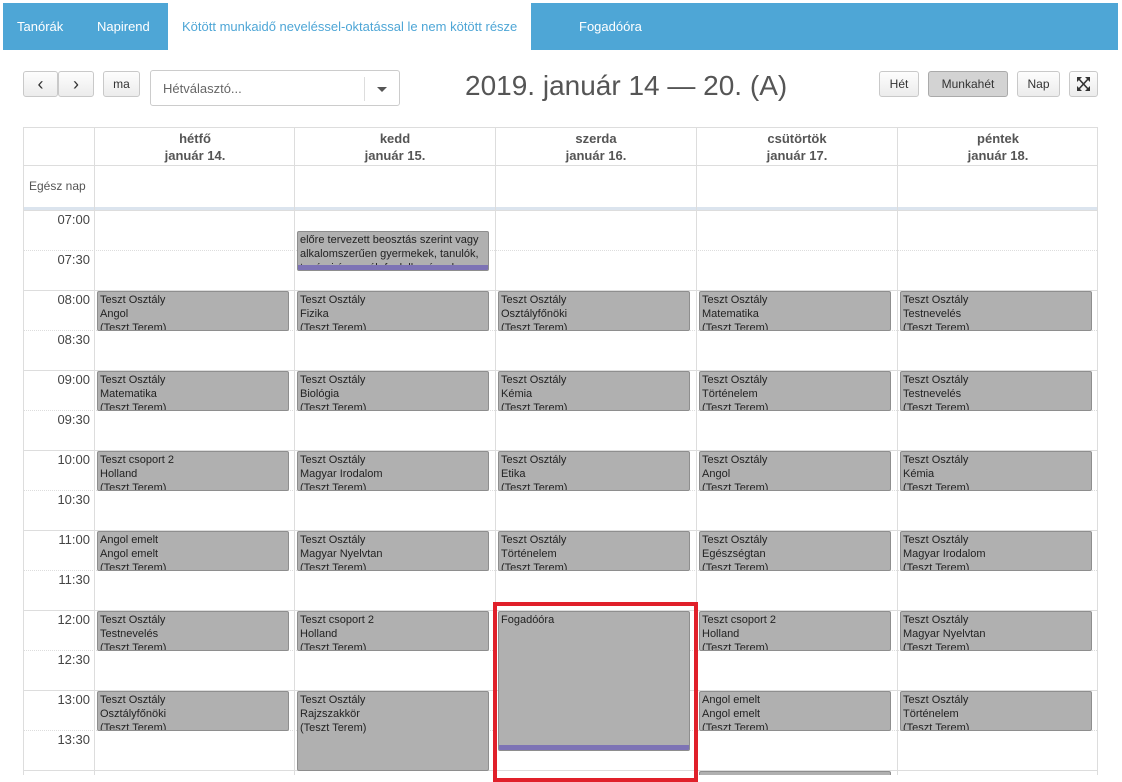 The image size is (1122, 782). Describe the element at coordinates (528, 620) in the screenshot. I see `event-text: Fogadóóra` at that location.